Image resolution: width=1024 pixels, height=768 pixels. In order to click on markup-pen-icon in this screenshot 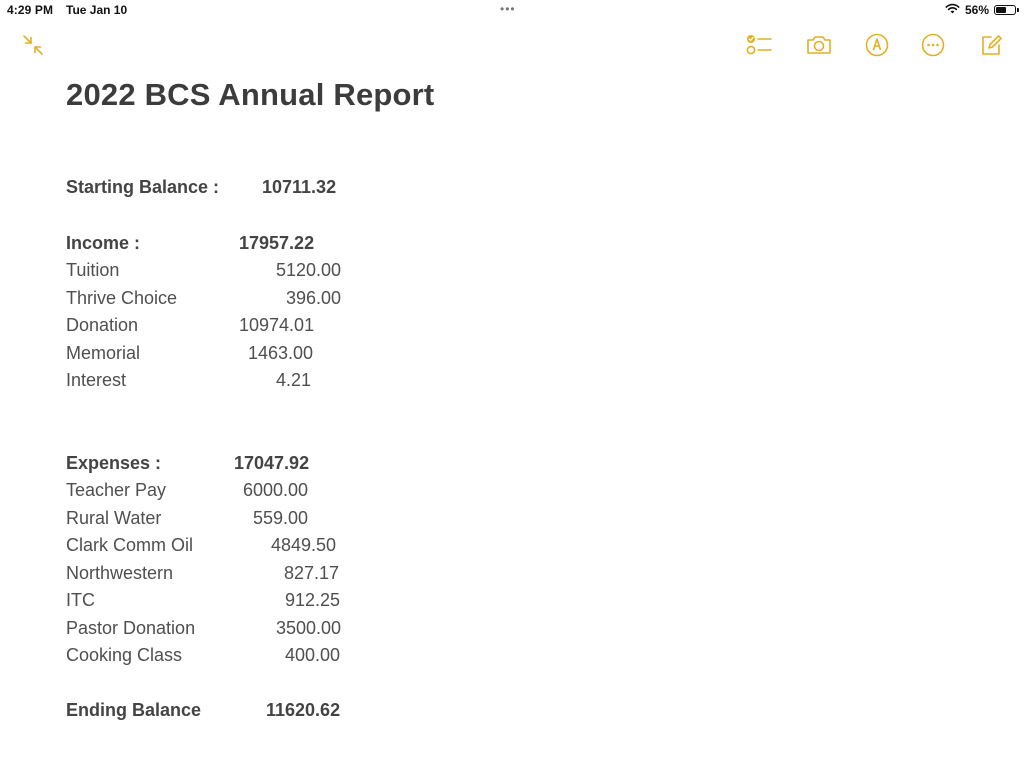, I will do `click(877, 45)`.